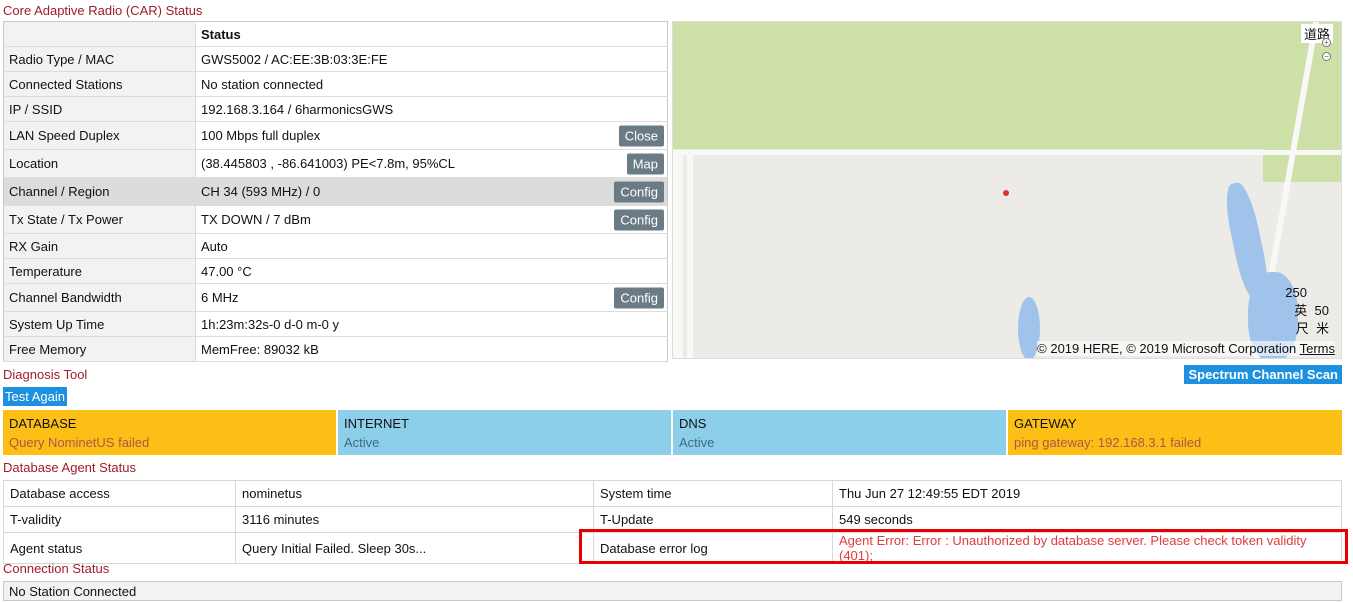 The height and width of the screenshot is (603, 1353). I want to click on row-value-text: 6 MHz, so click(220, 297).